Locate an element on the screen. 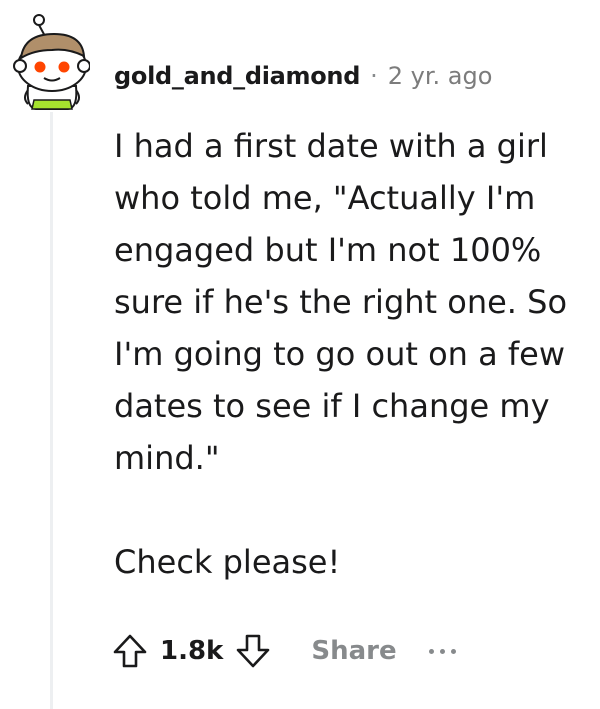 This screenshot has width=600, height=709. user-avatar is located at coordinates (51, 62).